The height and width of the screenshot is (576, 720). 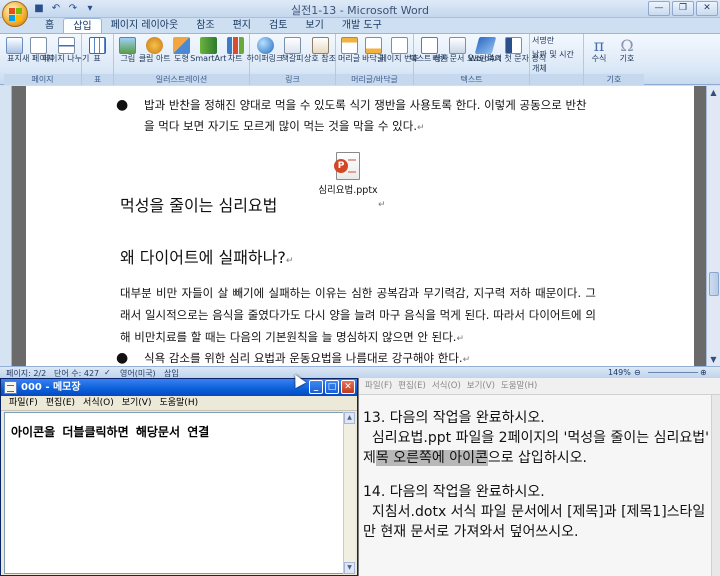 I want to click on group-links: 하이퍼링크 책갈피 상호 참조 링크, so click(x=291, y=59).